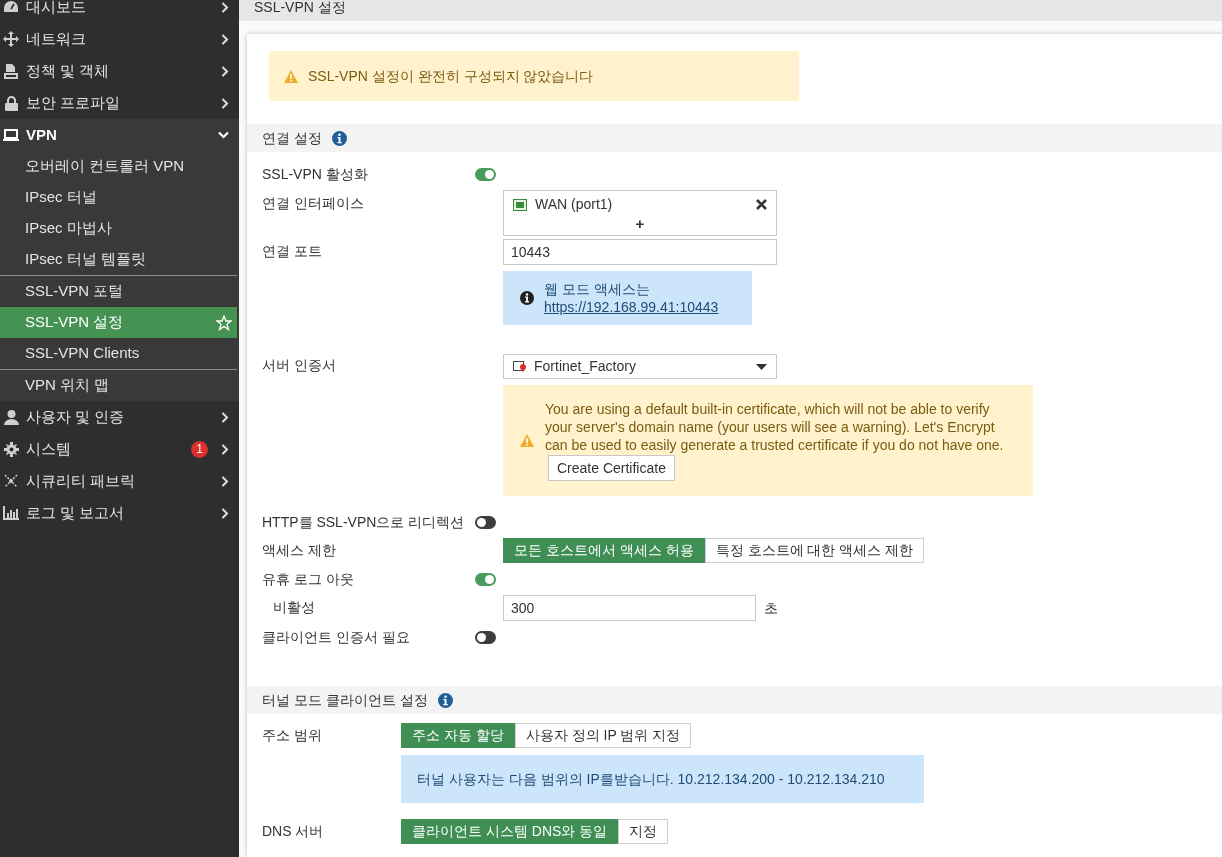  Describe the element at coordinates (574, 204) in the screenshot. I see `interface-name: WAN (port1)` at that location.